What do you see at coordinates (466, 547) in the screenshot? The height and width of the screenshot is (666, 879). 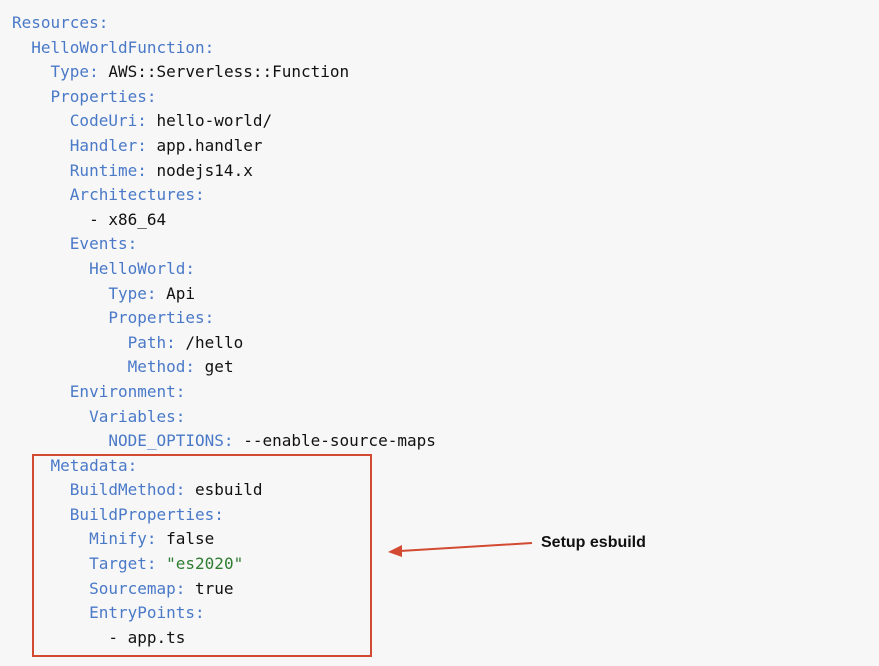 I see `arrow-line` at bounding box center [466, 547].